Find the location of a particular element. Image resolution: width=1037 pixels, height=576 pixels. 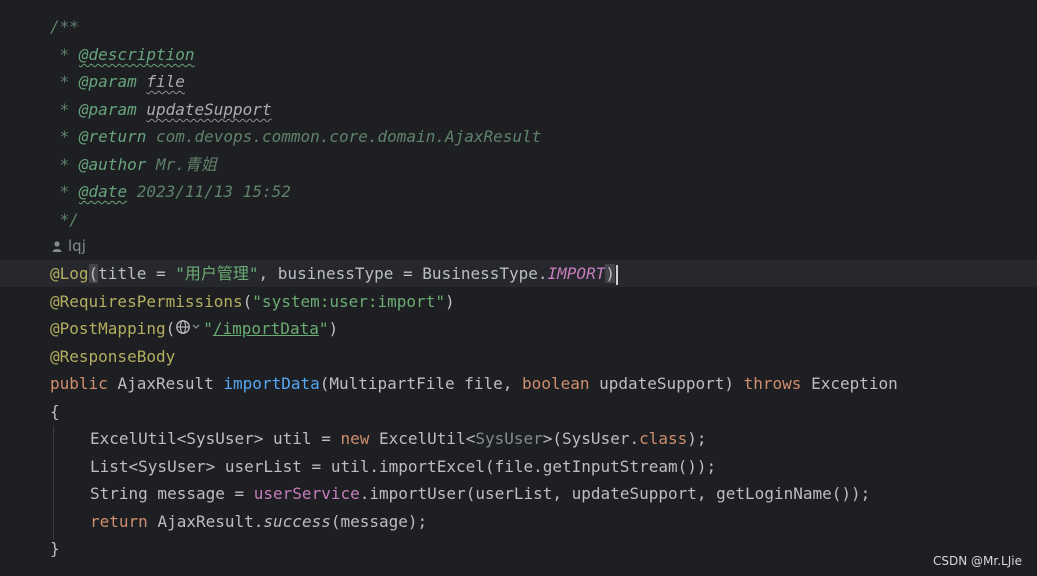

javadoc-date-line: * @date 2023/11/13 15:52 is located at coordinates (170, 191).